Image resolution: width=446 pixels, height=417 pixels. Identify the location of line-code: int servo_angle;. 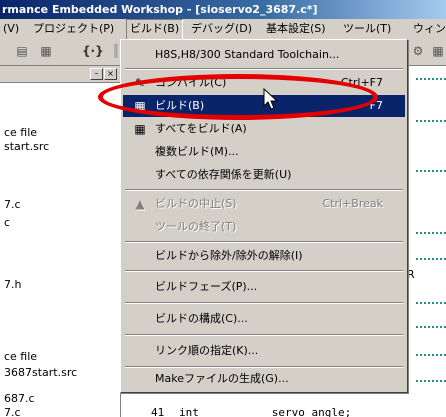
(265, 411).